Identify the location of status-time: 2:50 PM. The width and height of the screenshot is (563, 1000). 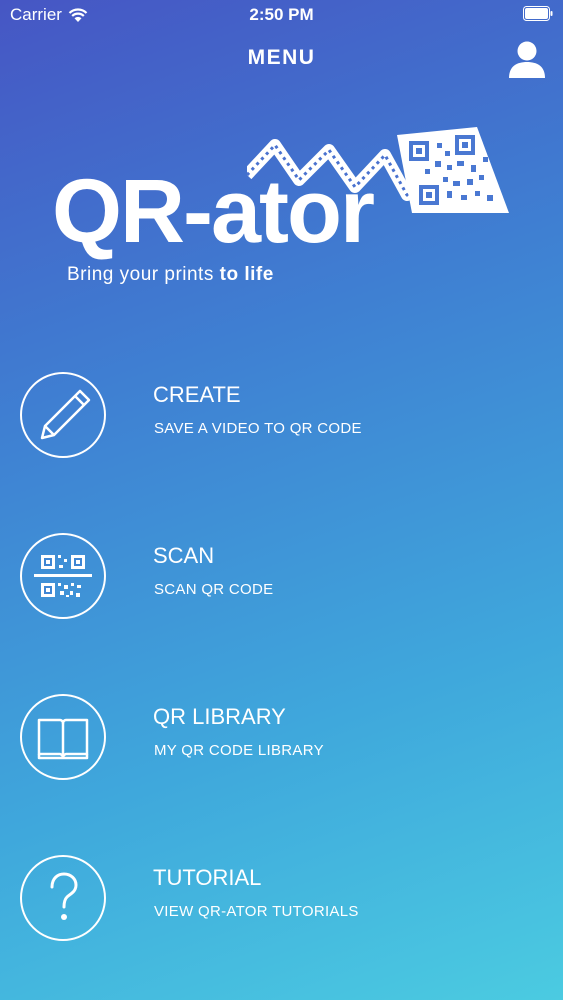
(281, 14).